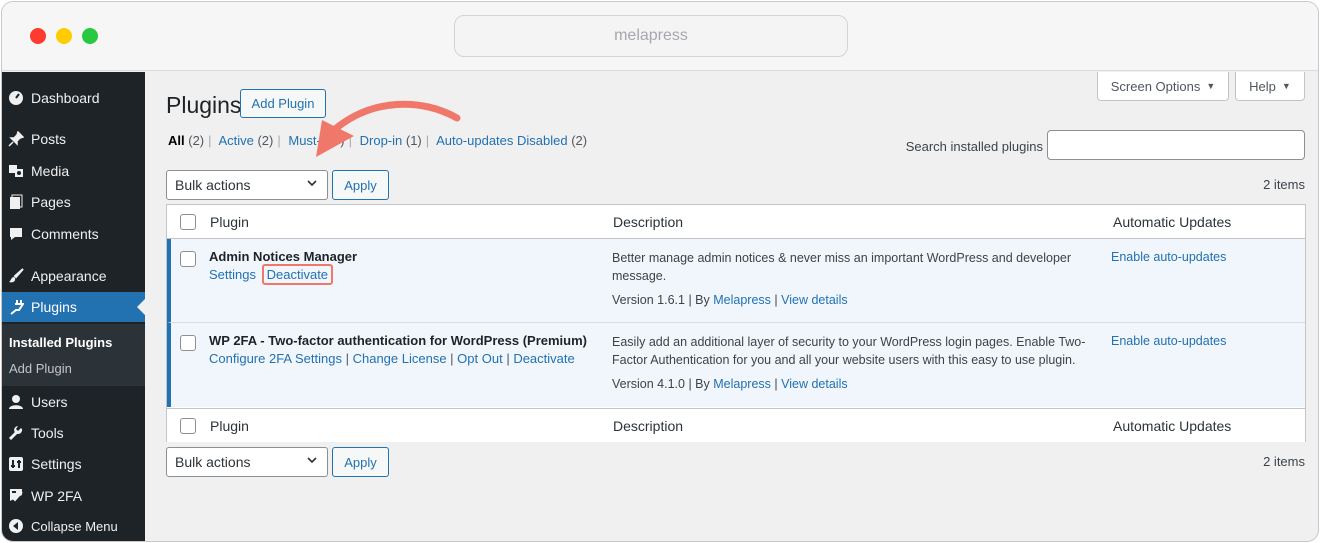  I want to click on apply-button-top: Apply, so click(360, 185).